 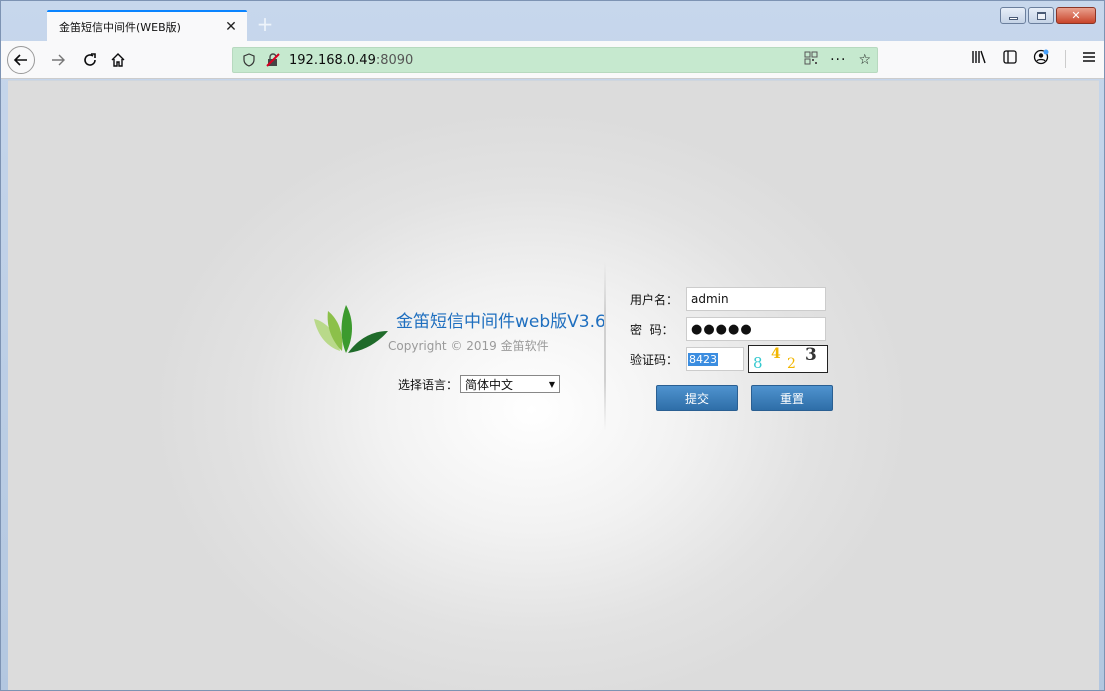 I want to click on reset-button: 重置, so click(x=792, y=398).